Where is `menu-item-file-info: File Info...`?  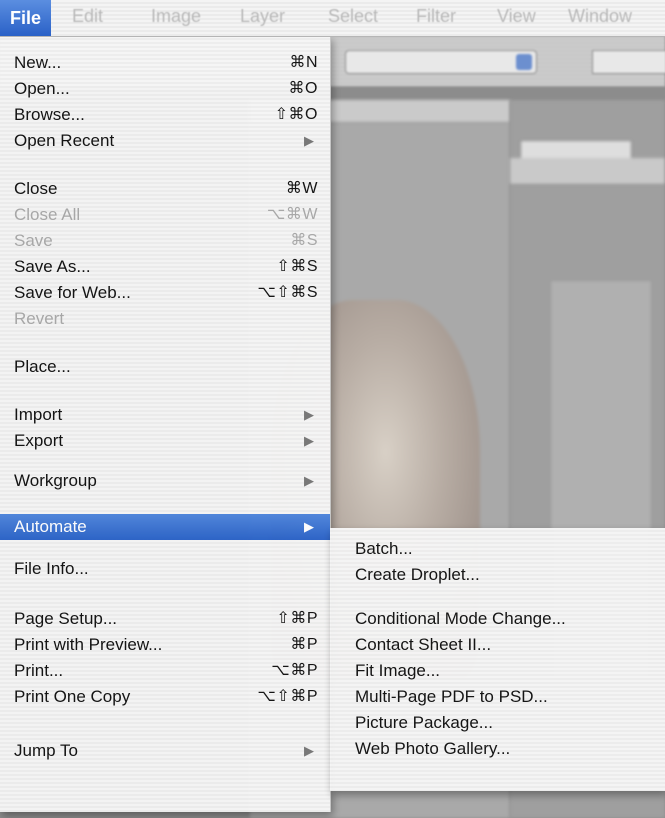 menu-item-file-info: File Info... is located at coordinates (165, 569).